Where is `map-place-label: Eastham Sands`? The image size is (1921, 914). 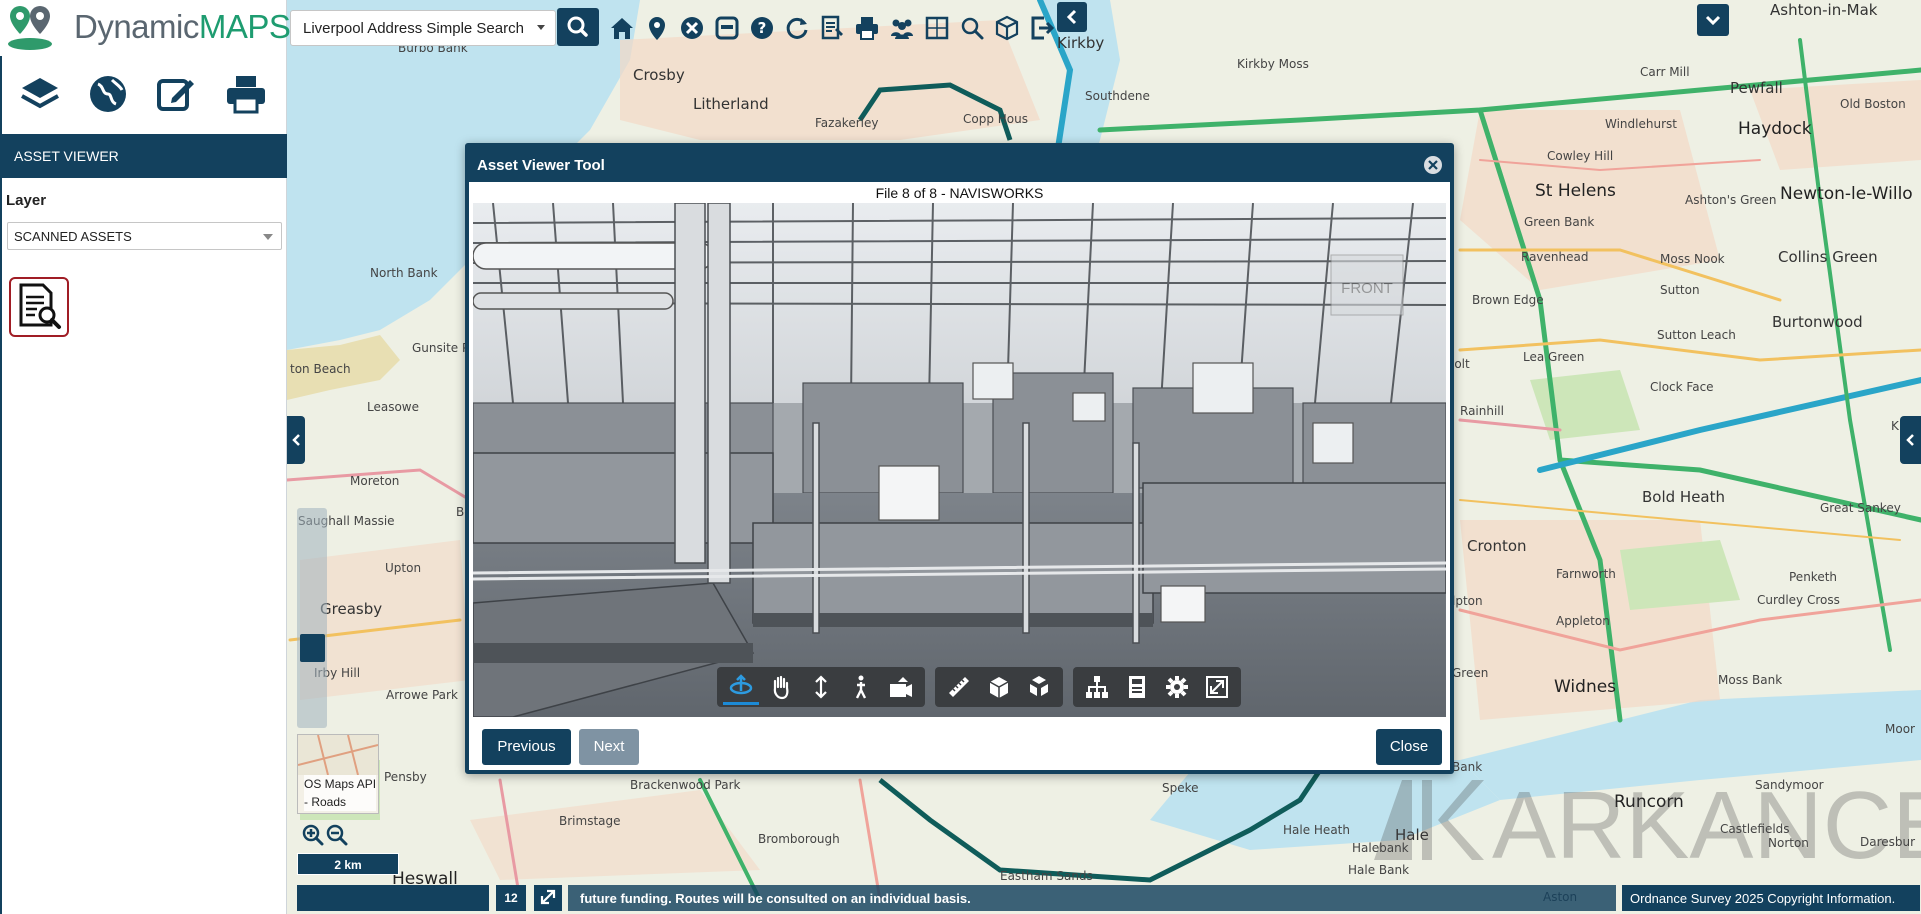
map-place-label: Eastham Sands is located at coordinates (1046, 876).